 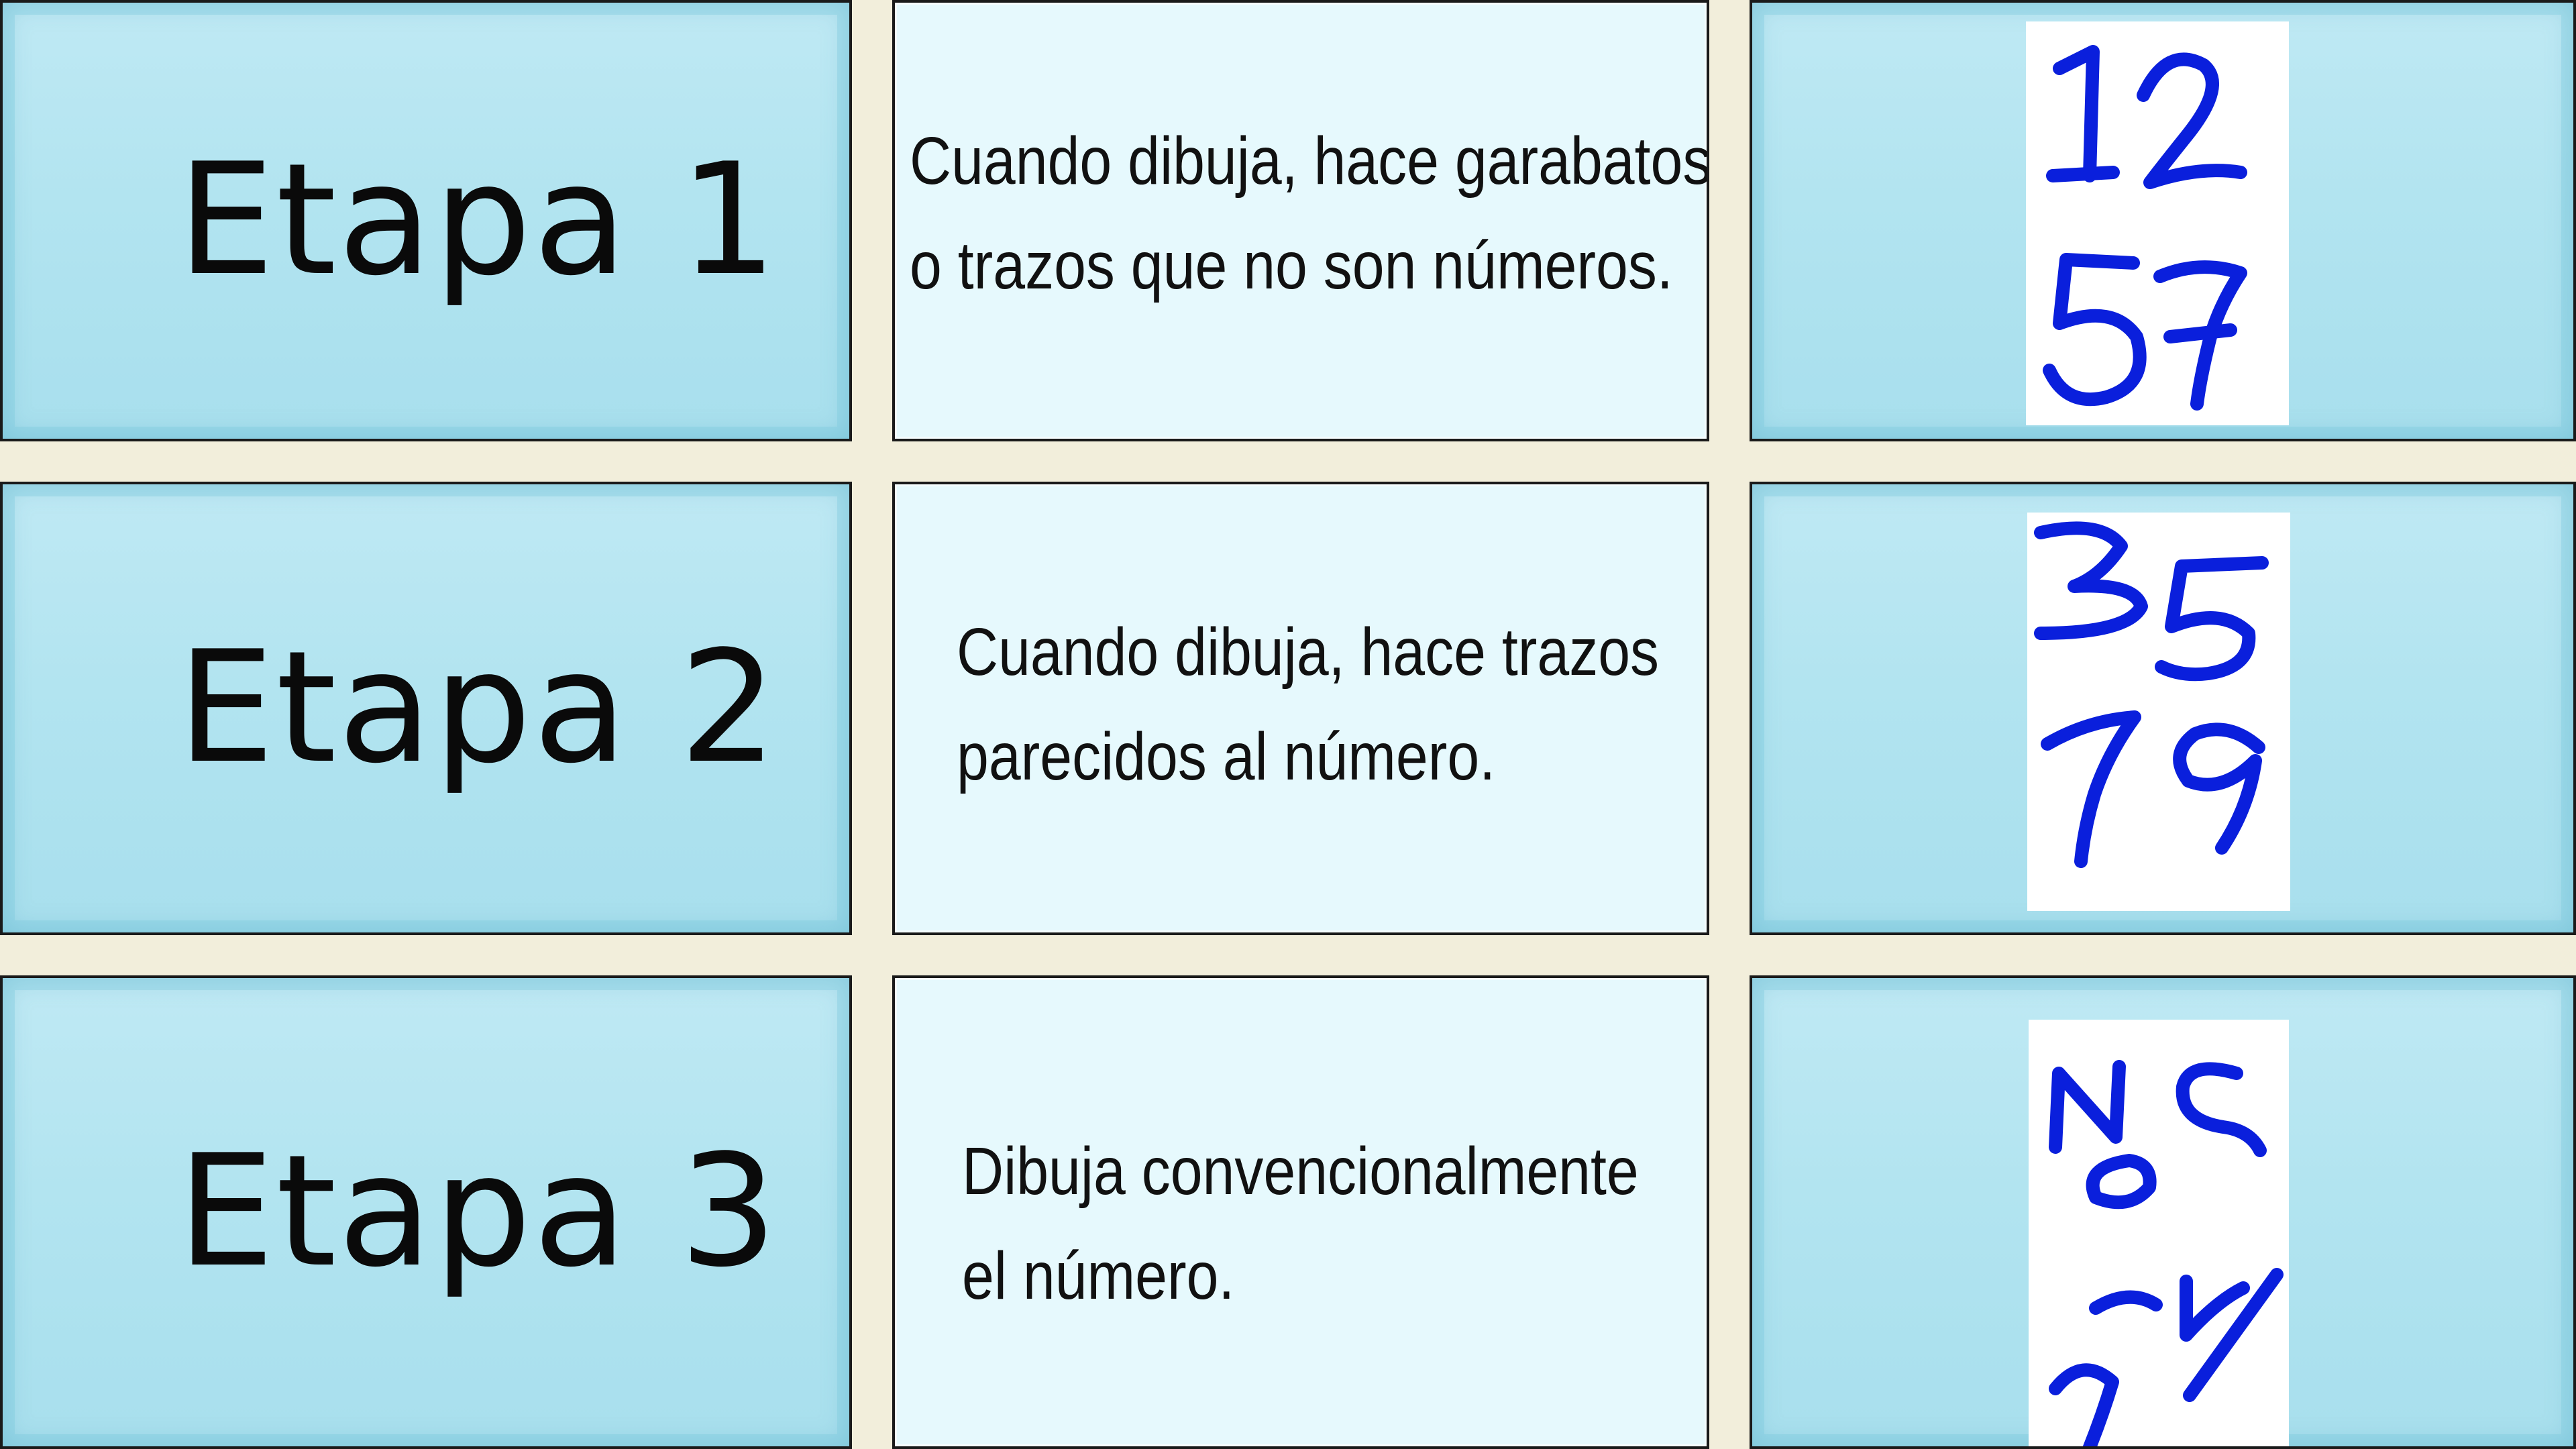 I want to click on description-line: Cuando dibuja, hace garabatos, so click(x=1309, y=161).